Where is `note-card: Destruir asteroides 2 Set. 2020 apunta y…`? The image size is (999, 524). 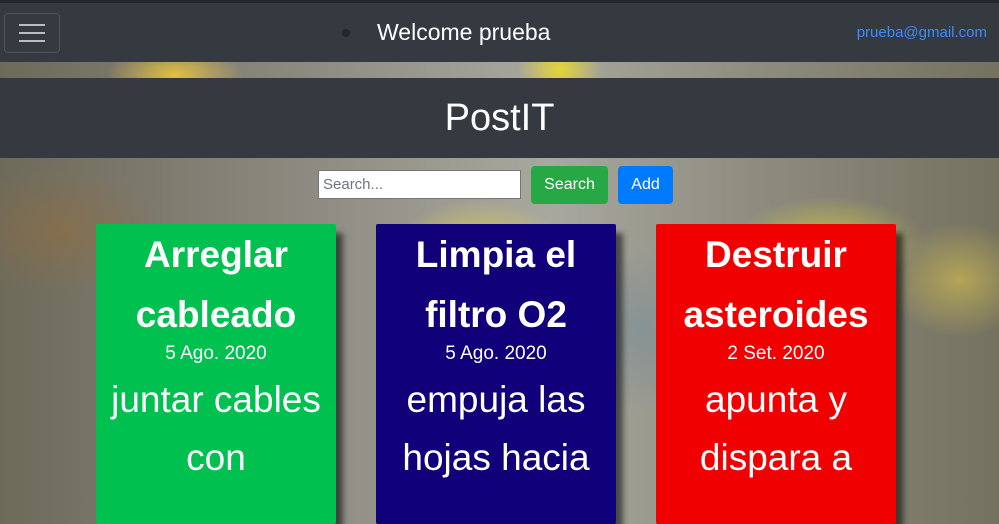 note-card: Destruir asteroides 2 Set. 2020 apunta y… is located at coordinates (776, 374).